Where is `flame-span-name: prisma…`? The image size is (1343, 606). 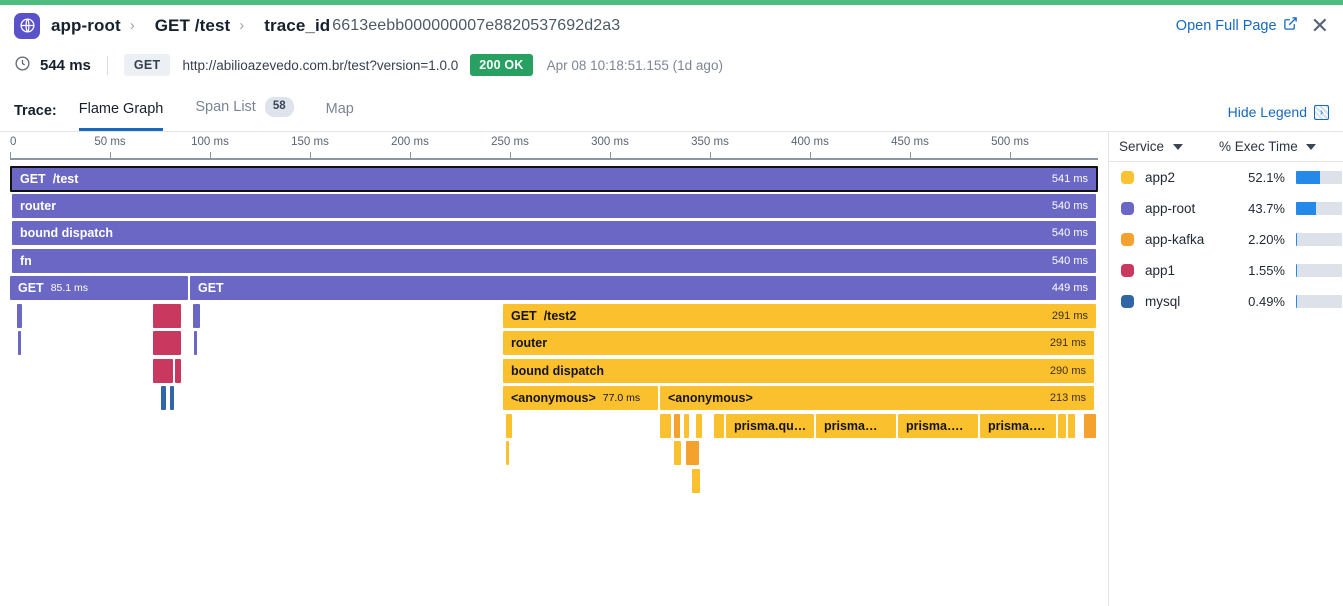
flame-span-name: prisma… is located at coordinates (851, 425).